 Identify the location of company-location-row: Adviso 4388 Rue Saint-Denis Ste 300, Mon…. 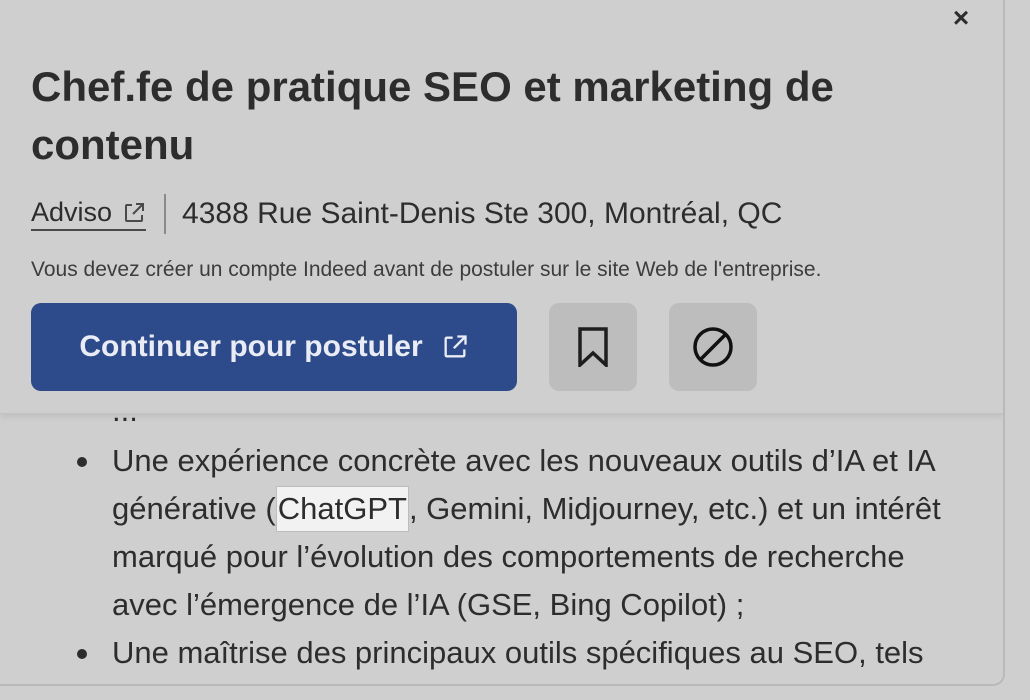
(406, 214).